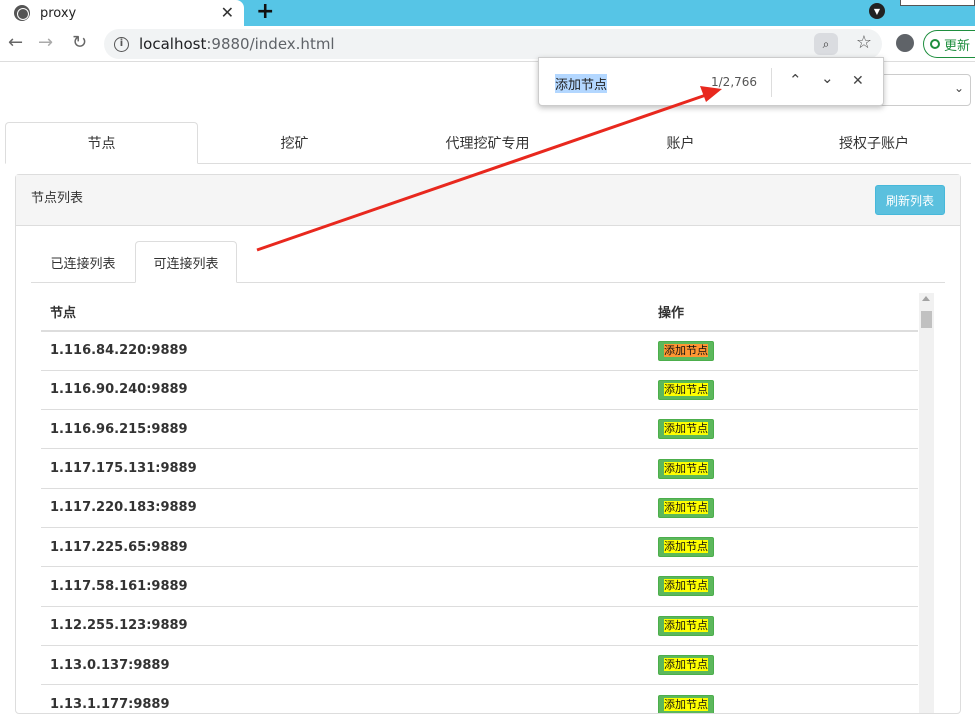 Image resolution: width=975 pixels, height=714 pixels. I want to click on bookmark-star-icon: ☆, so click(864, 42).